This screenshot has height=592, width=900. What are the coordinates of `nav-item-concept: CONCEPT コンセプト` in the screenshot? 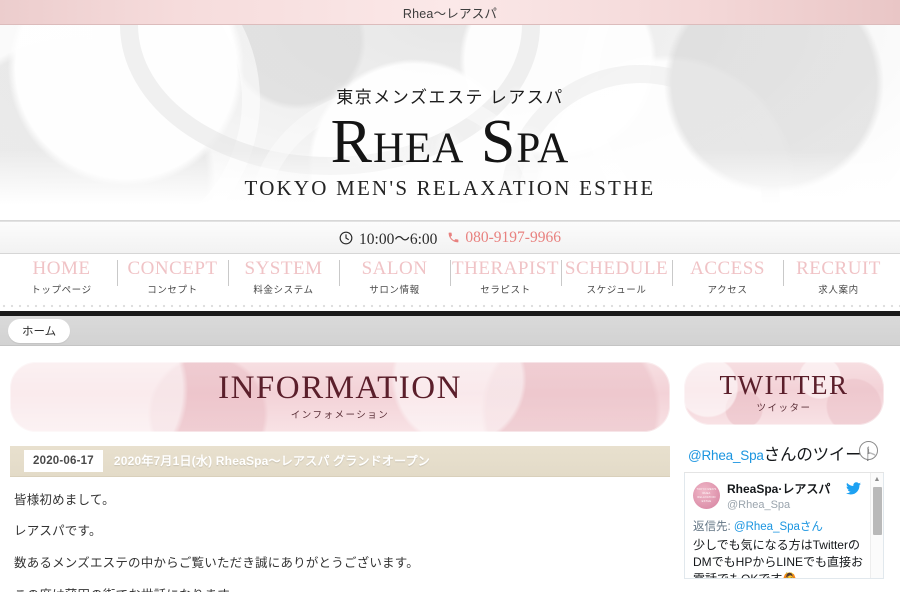 It's located at (172, 275).